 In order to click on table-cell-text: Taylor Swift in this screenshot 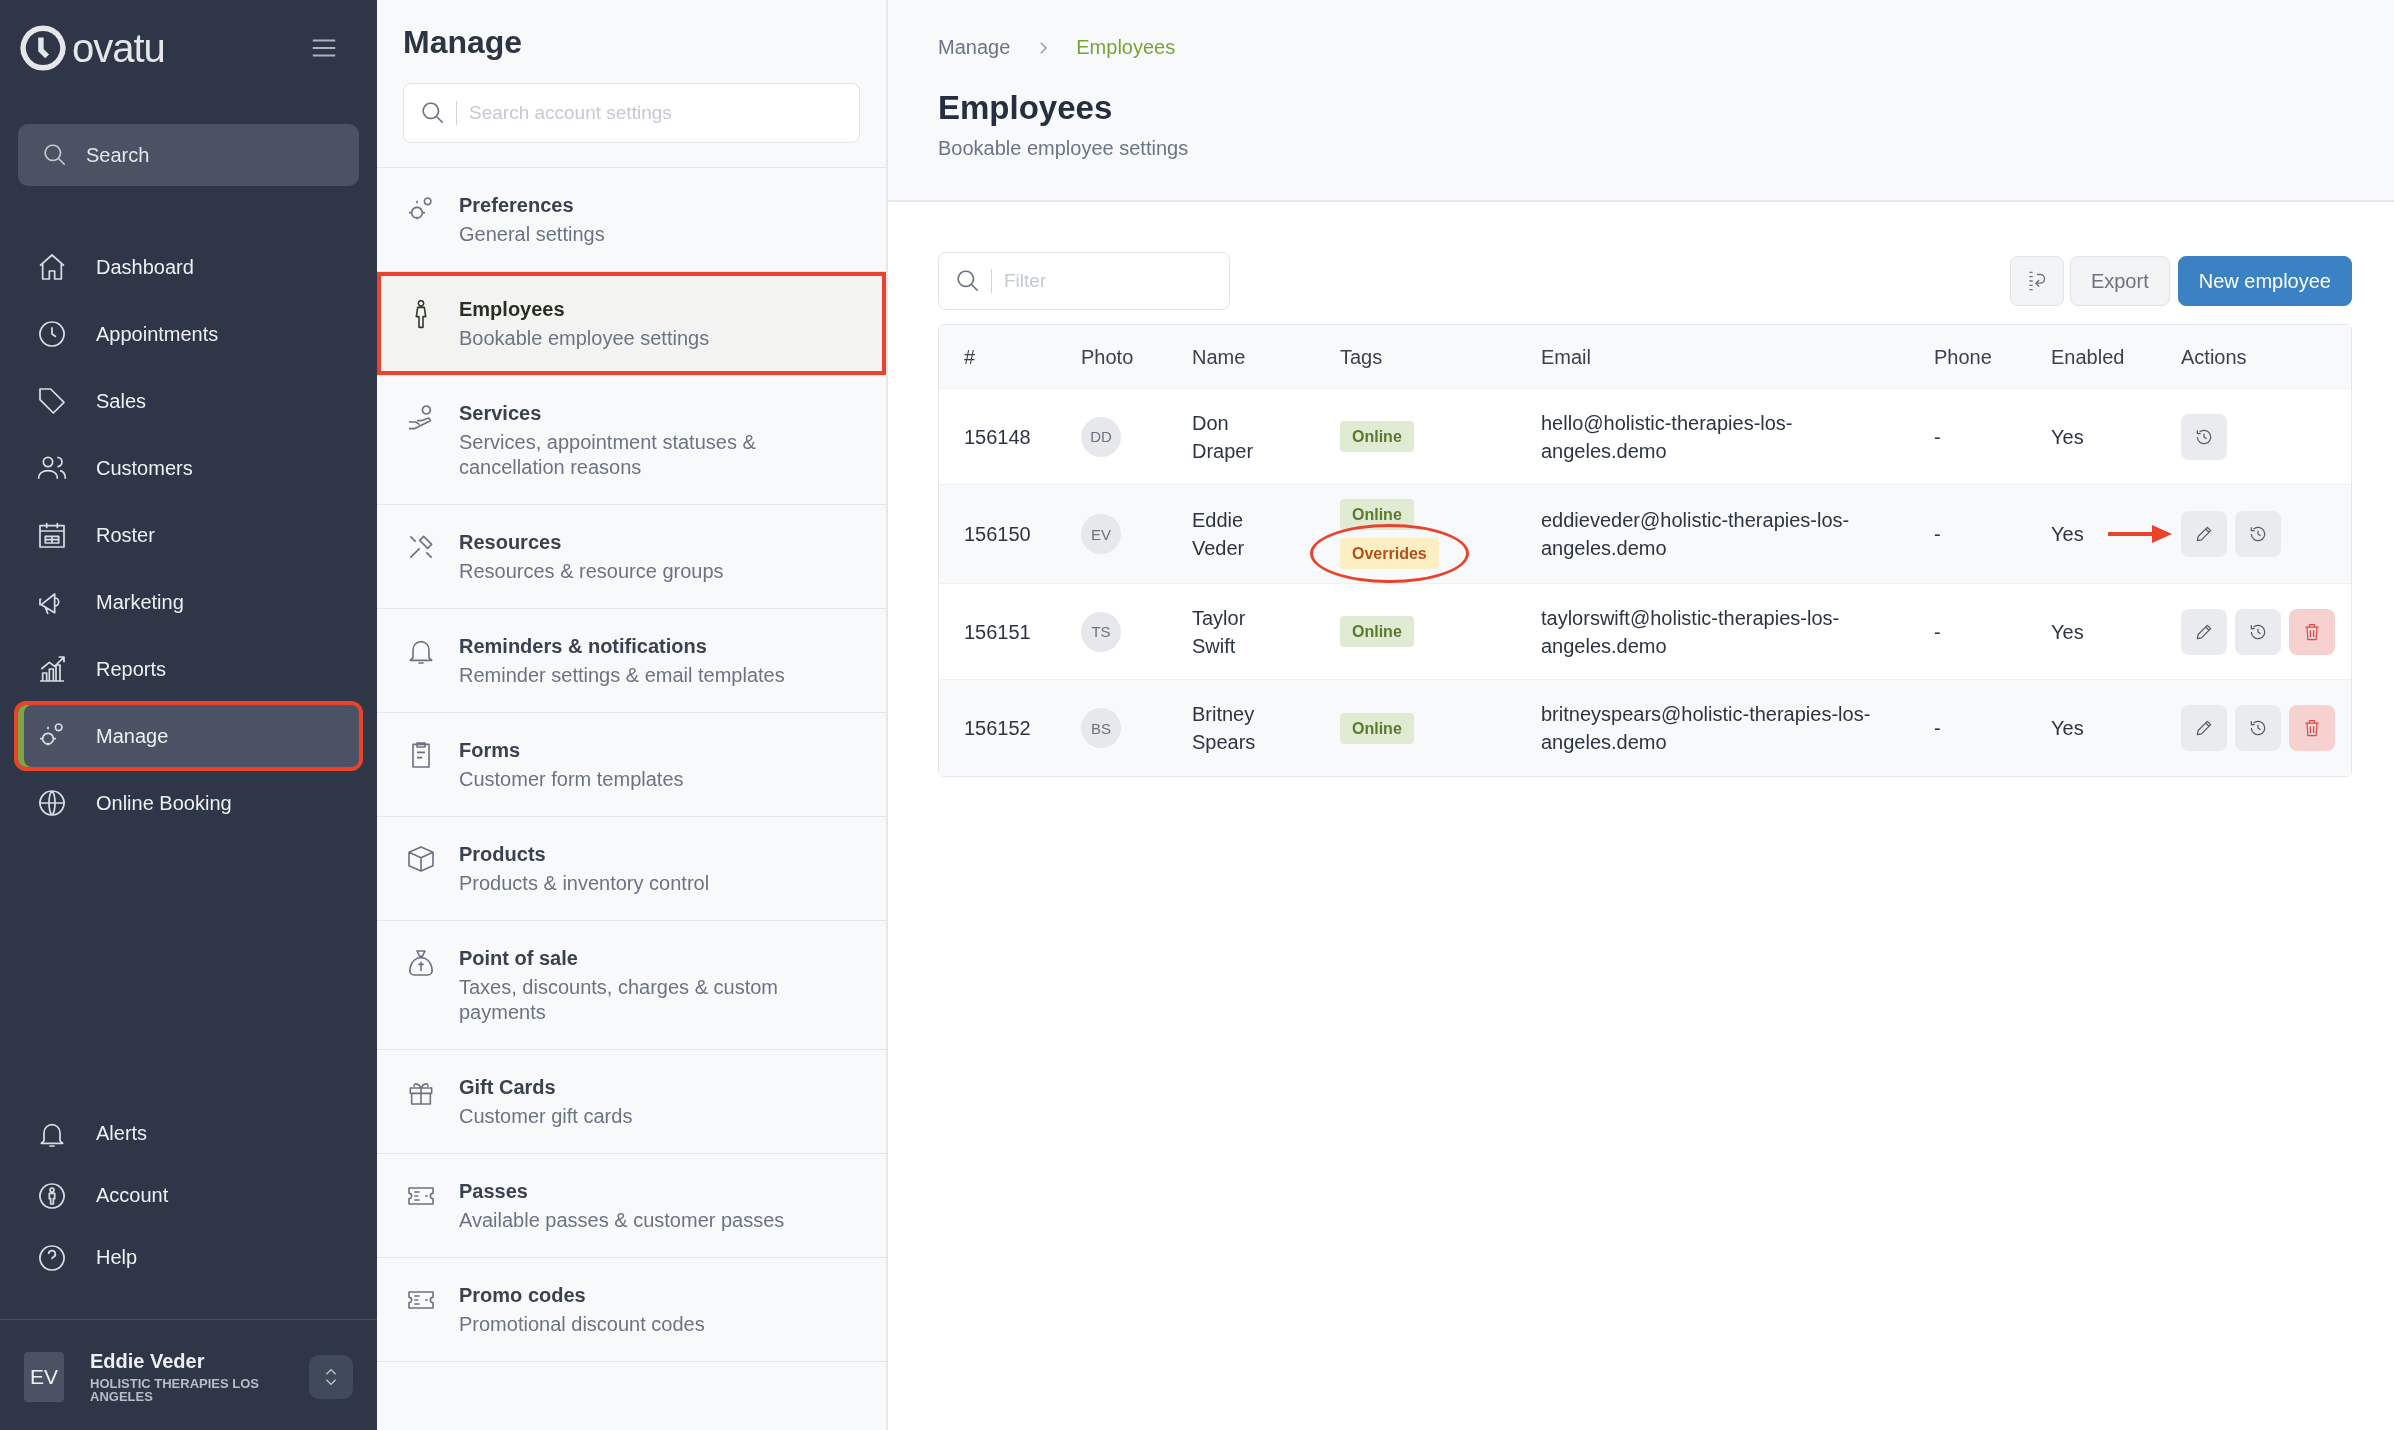, I will do `click(1219, 632)`.